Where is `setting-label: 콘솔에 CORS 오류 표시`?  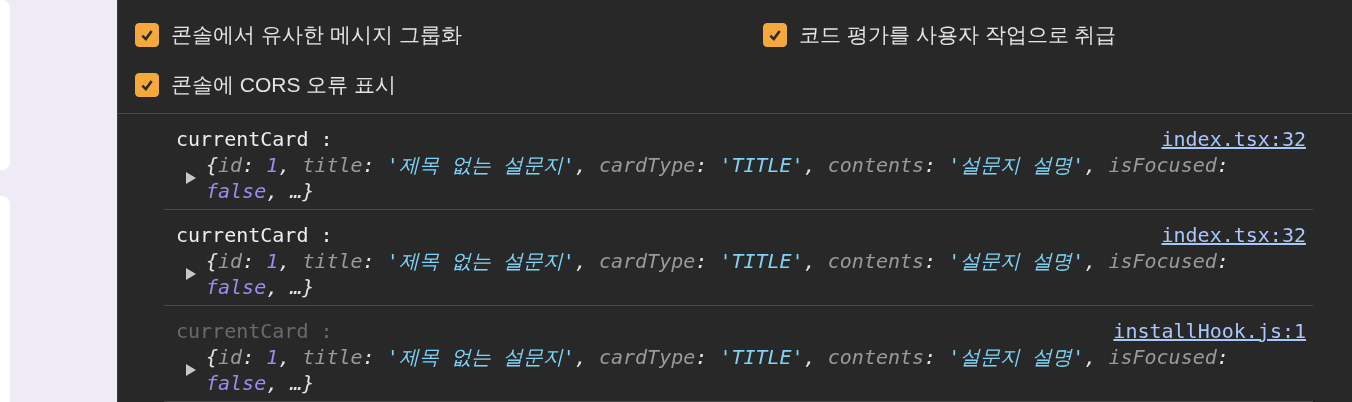
setting-label: 콘솔에 CORS 오류 표시 is located at coordinates (284, 85).